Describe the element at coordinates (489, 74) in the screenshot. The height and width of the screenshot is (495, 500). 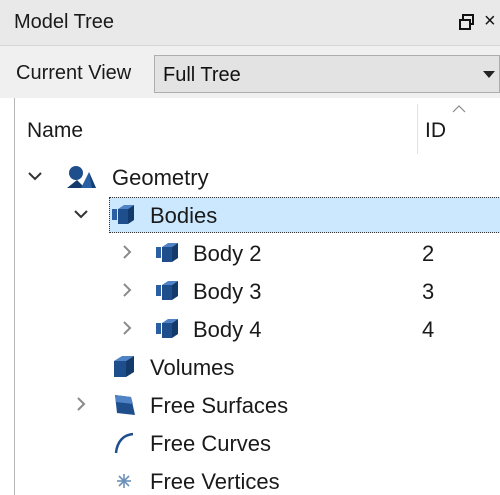
I see `dropdown-arrow-icon` at that location.